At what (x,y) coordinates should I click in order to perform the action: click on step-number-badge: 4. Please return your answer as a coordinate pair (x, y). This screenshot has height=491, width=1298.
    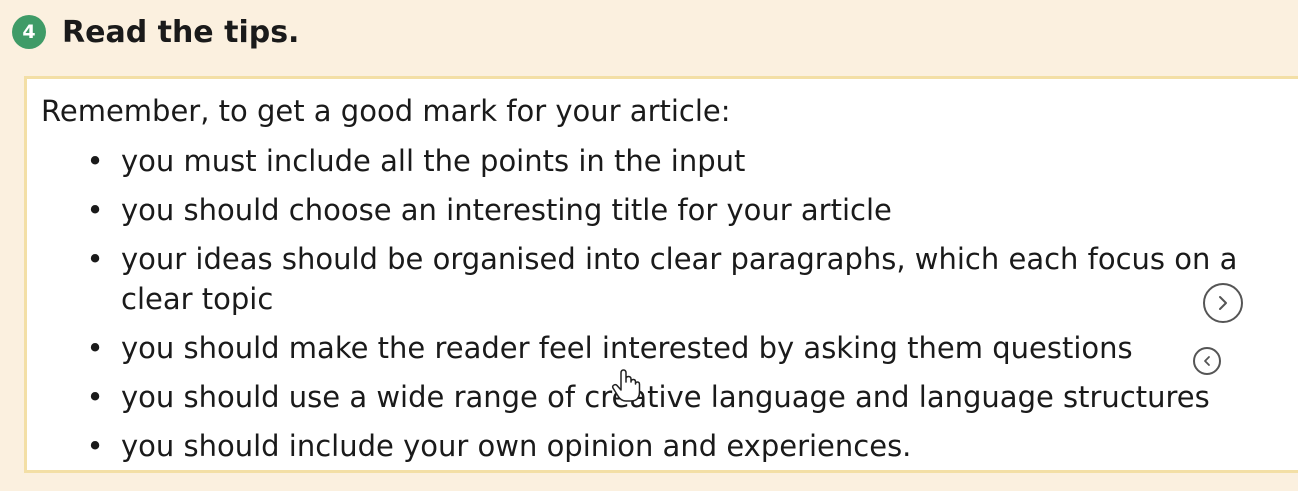
    Looking at the image, I should click on (29, 32).